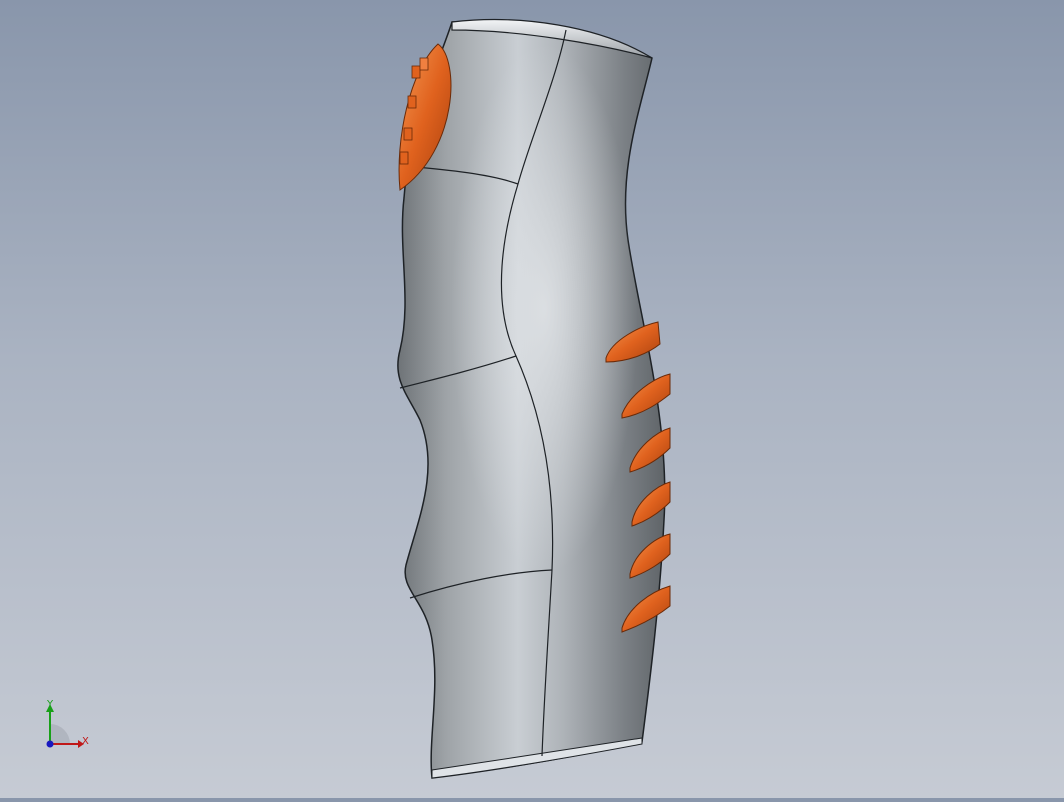  Describe the element at coordinates (60, 734) in the screenshot. I see `triad-sector` at that location.